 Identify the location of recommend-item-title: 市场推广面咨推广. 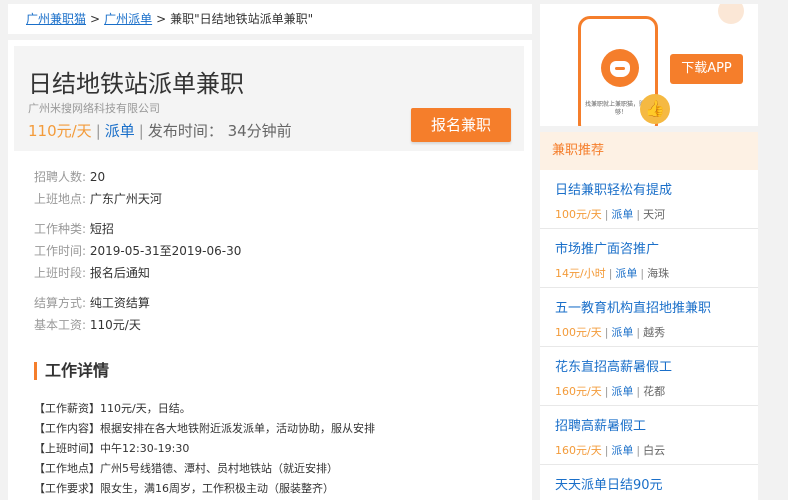
(607, 247).